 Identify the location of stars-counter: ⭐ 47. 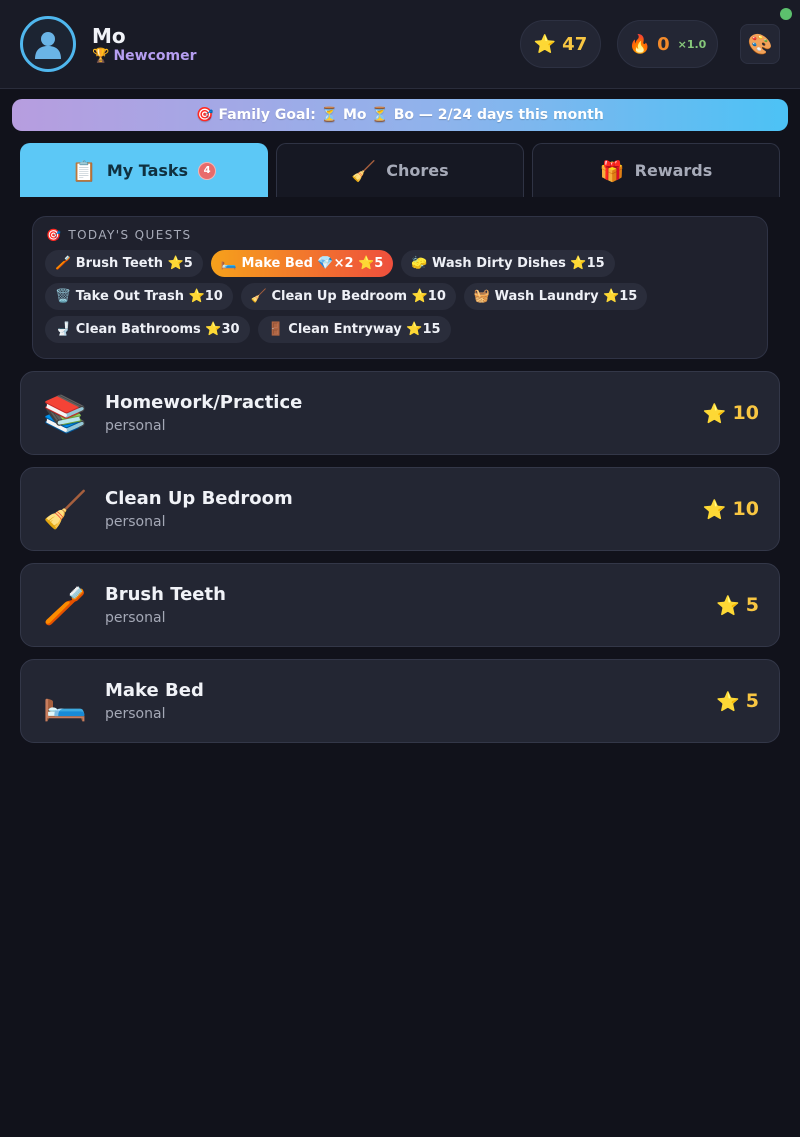
(560, 44).